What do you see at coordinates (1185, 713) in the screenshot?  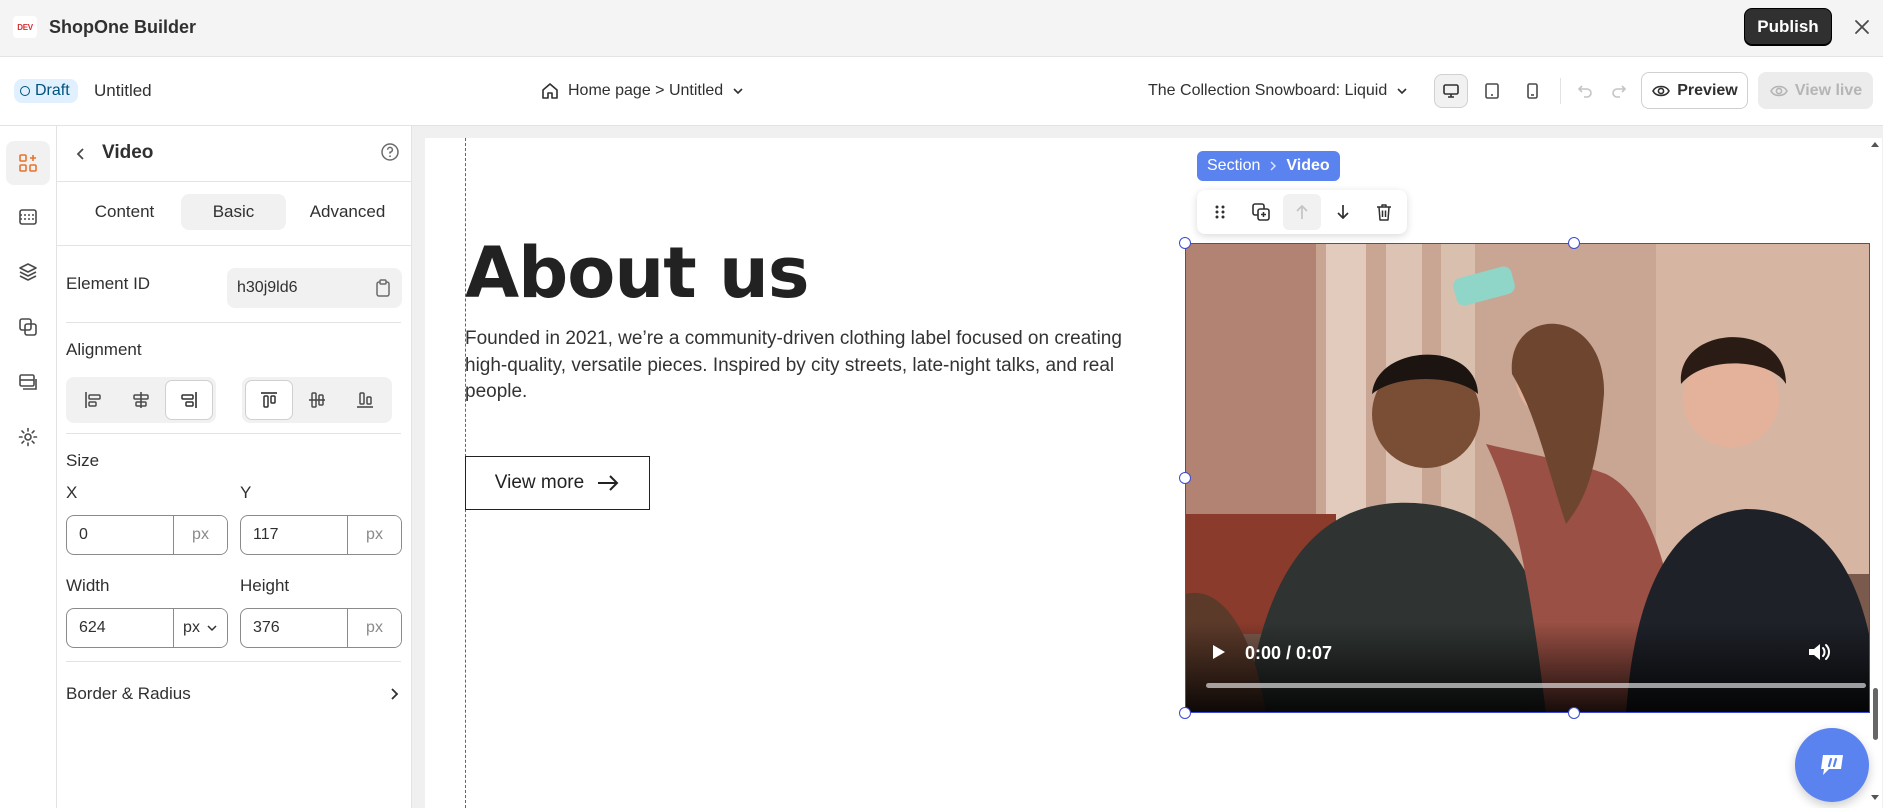 I see `resize-handle-bottom-left` at bounding box center [1185, 713].